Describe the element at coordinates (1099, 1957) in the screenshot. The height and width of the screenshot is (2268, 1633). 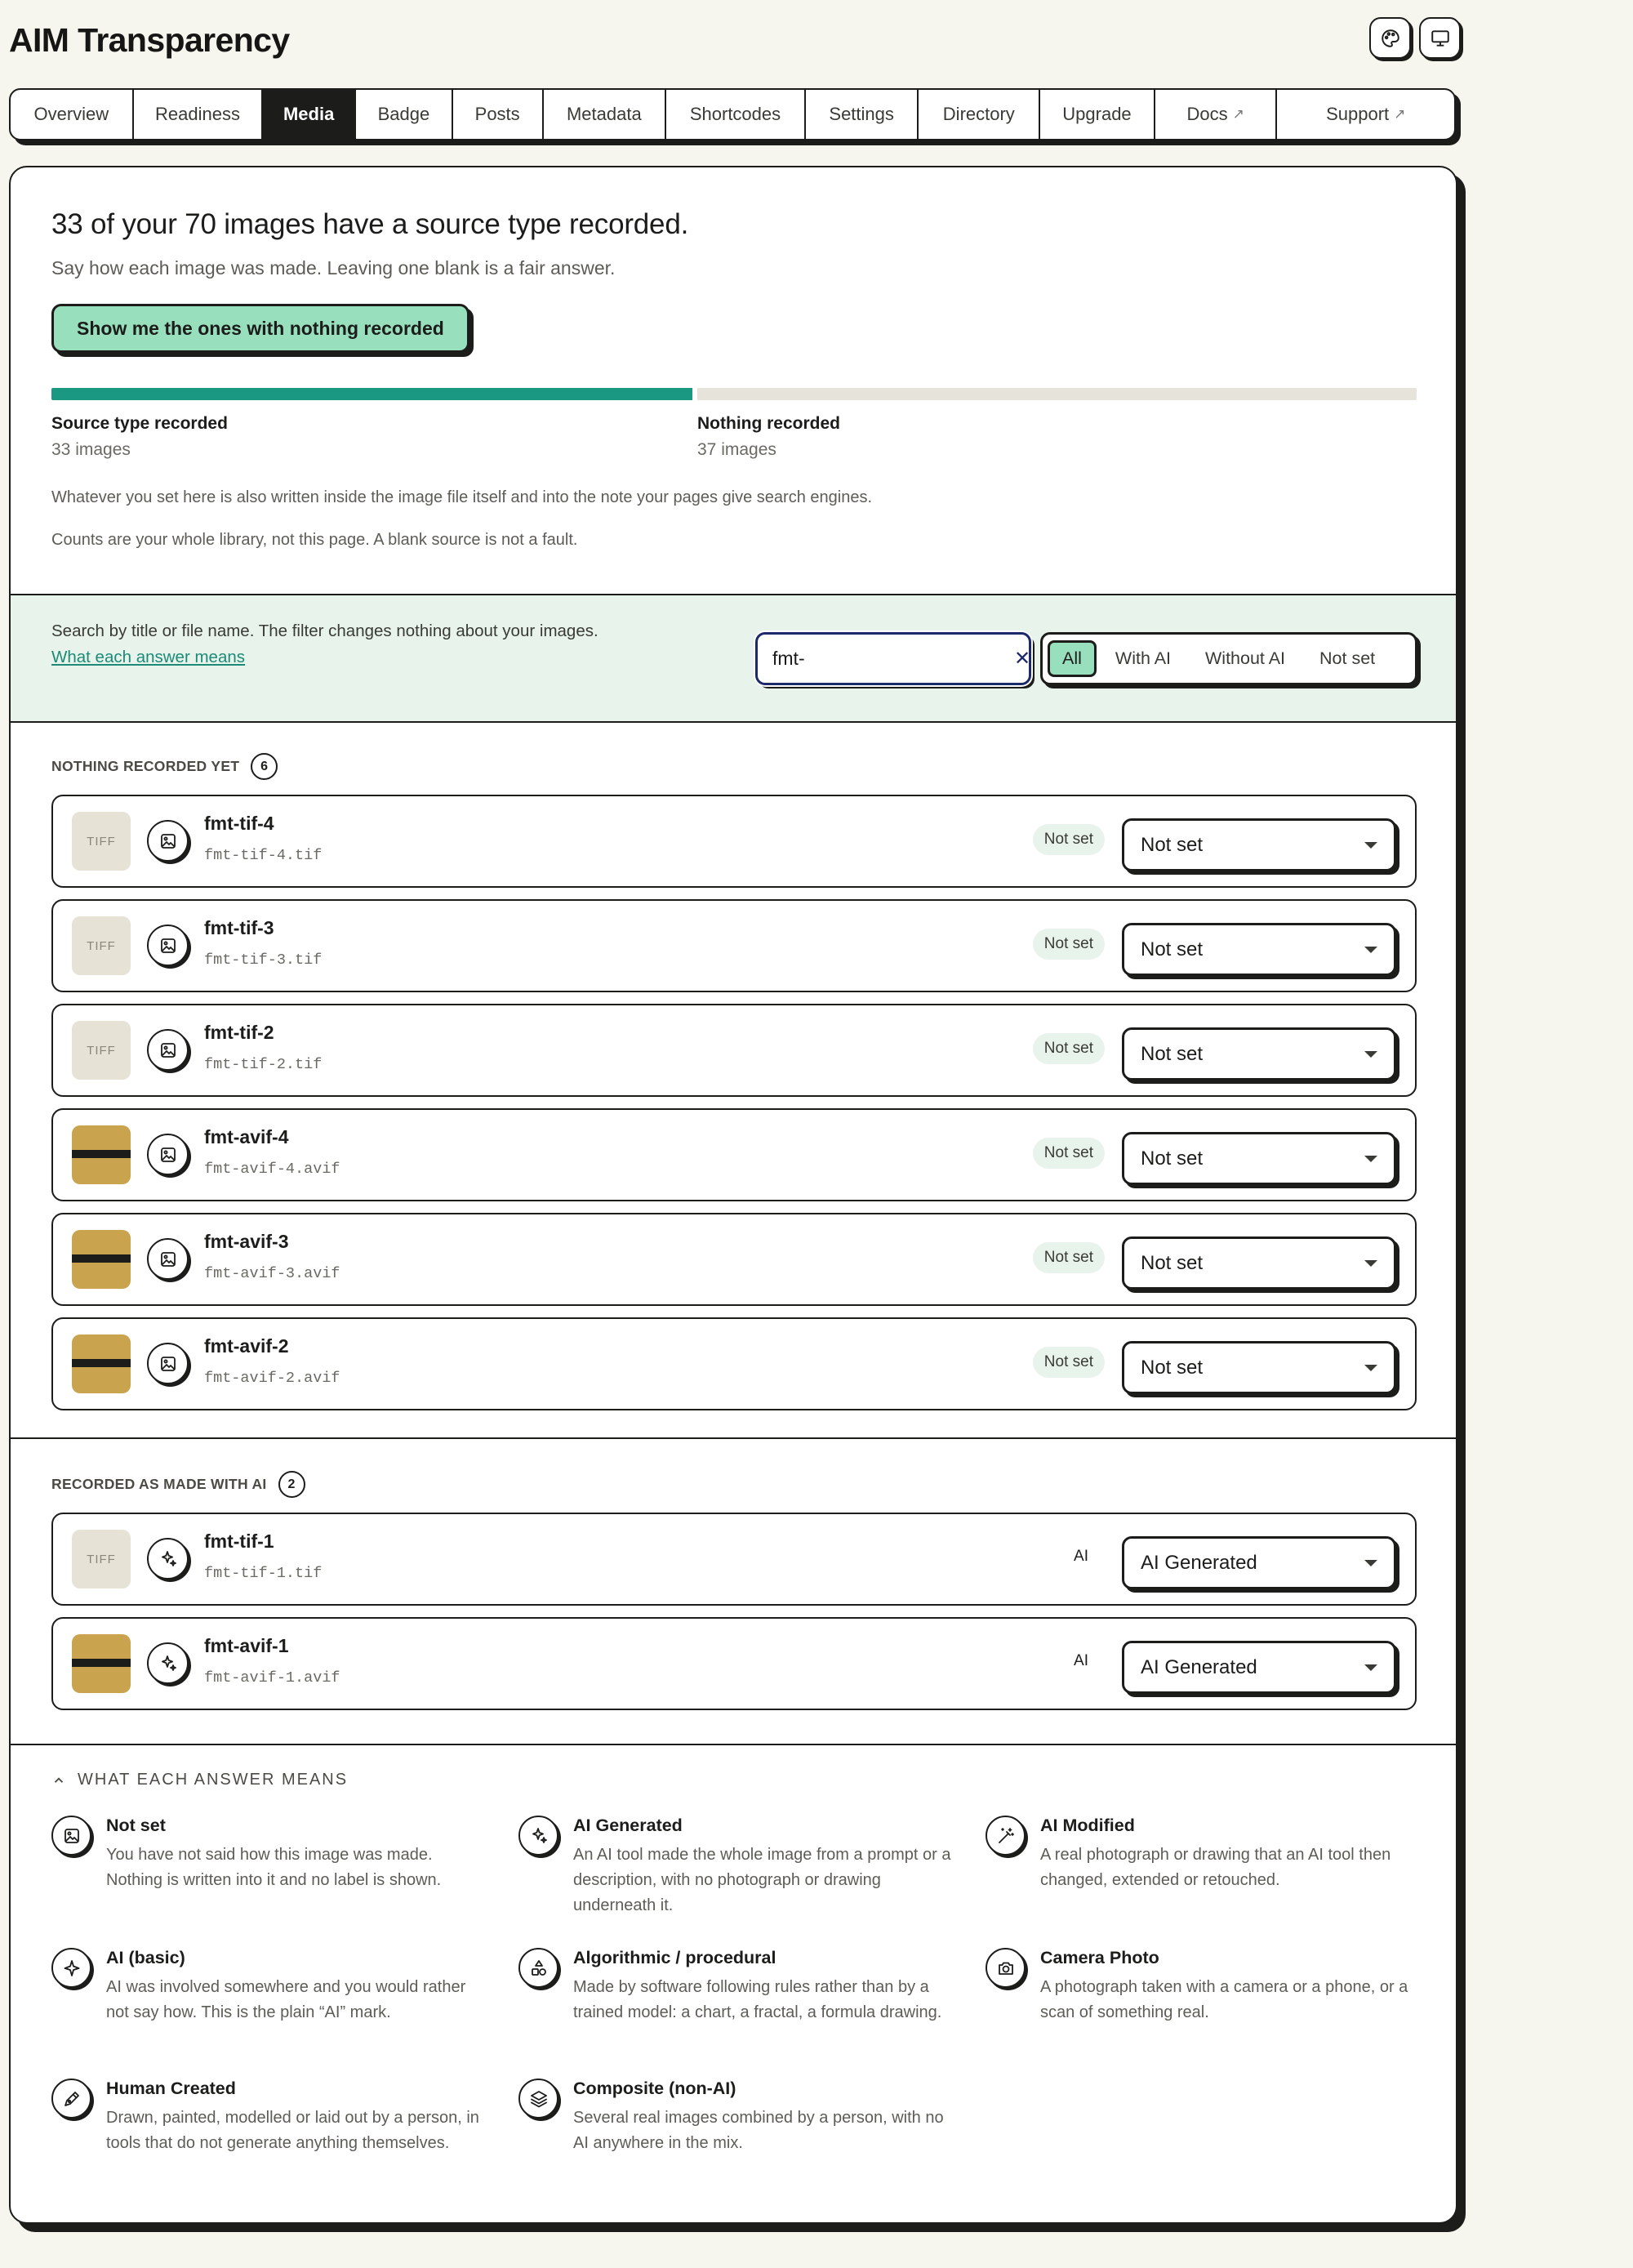
I see `glossary-title: Camera Photo` at that location.